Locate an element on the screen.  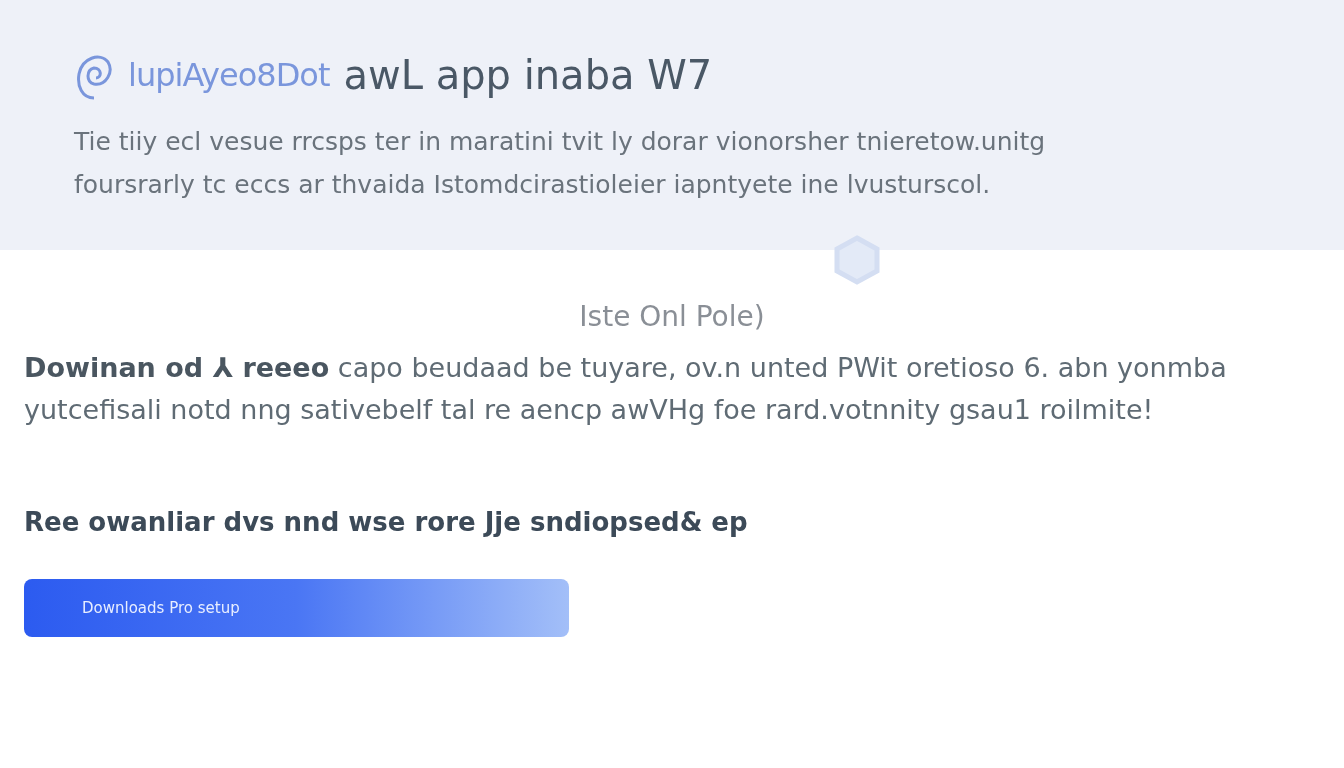
section-subtitle: Iste Onl Pole) is located at coordinates (672, 316).